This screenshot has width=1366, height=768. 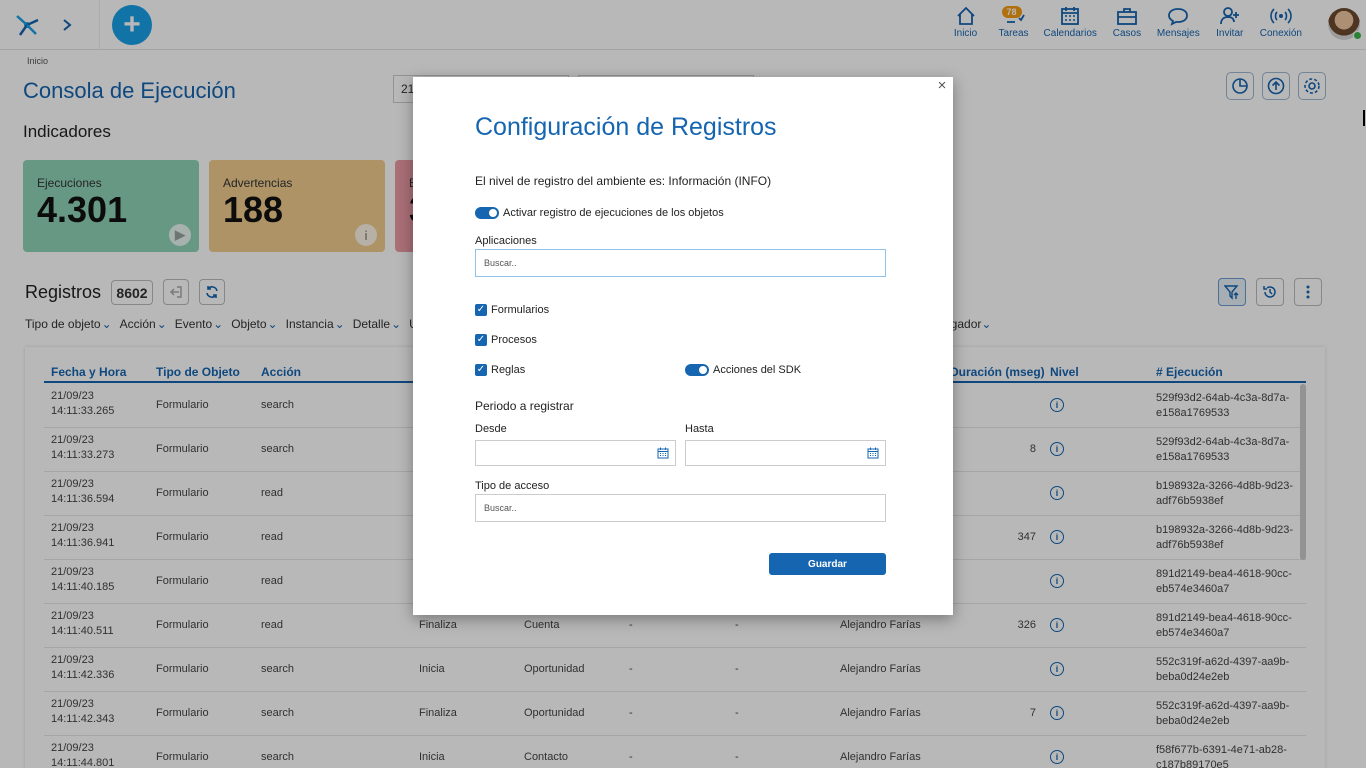 What do you see at coordinates (697, 370) in the screenshot?
I see `sdk-actions-toggle` at bounding box center [697, 370].